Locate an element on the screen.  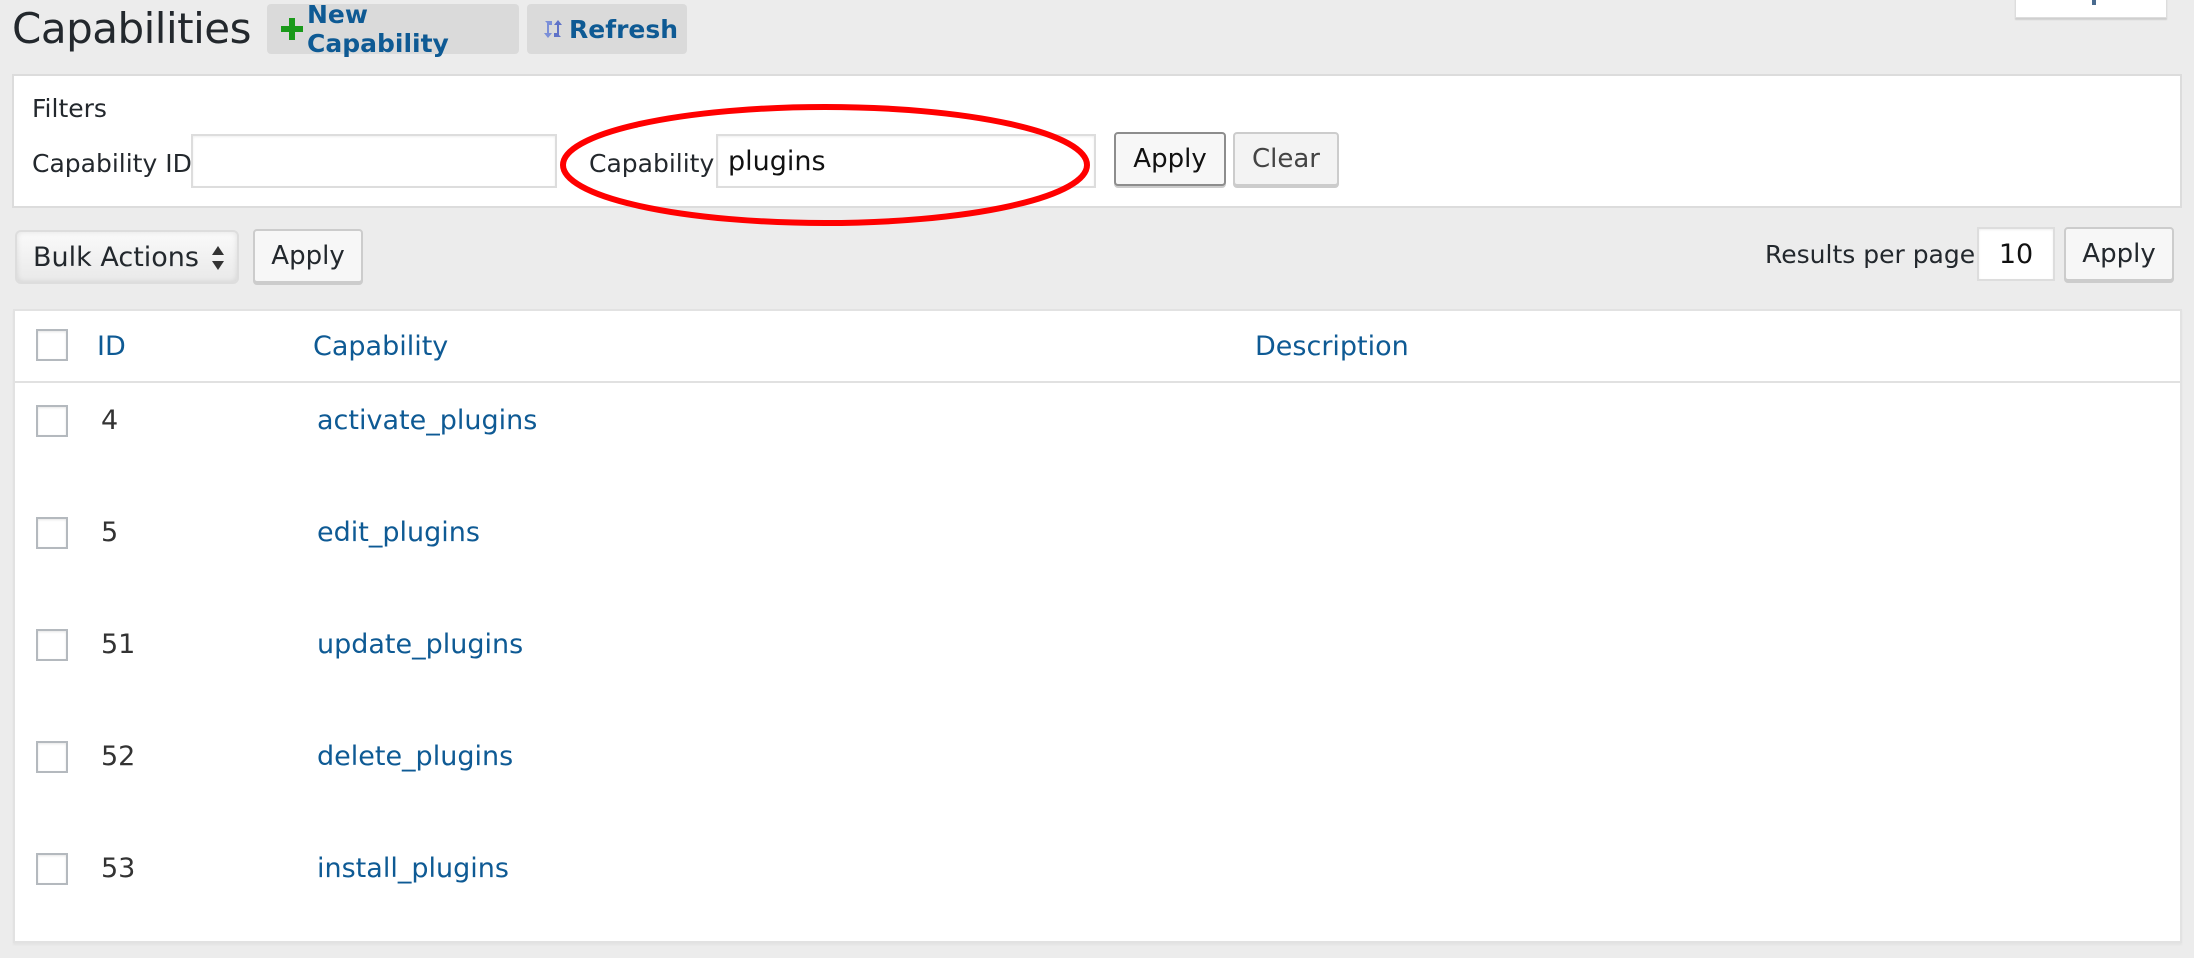
filters-title: Filters is located at coordinates (69, 108).